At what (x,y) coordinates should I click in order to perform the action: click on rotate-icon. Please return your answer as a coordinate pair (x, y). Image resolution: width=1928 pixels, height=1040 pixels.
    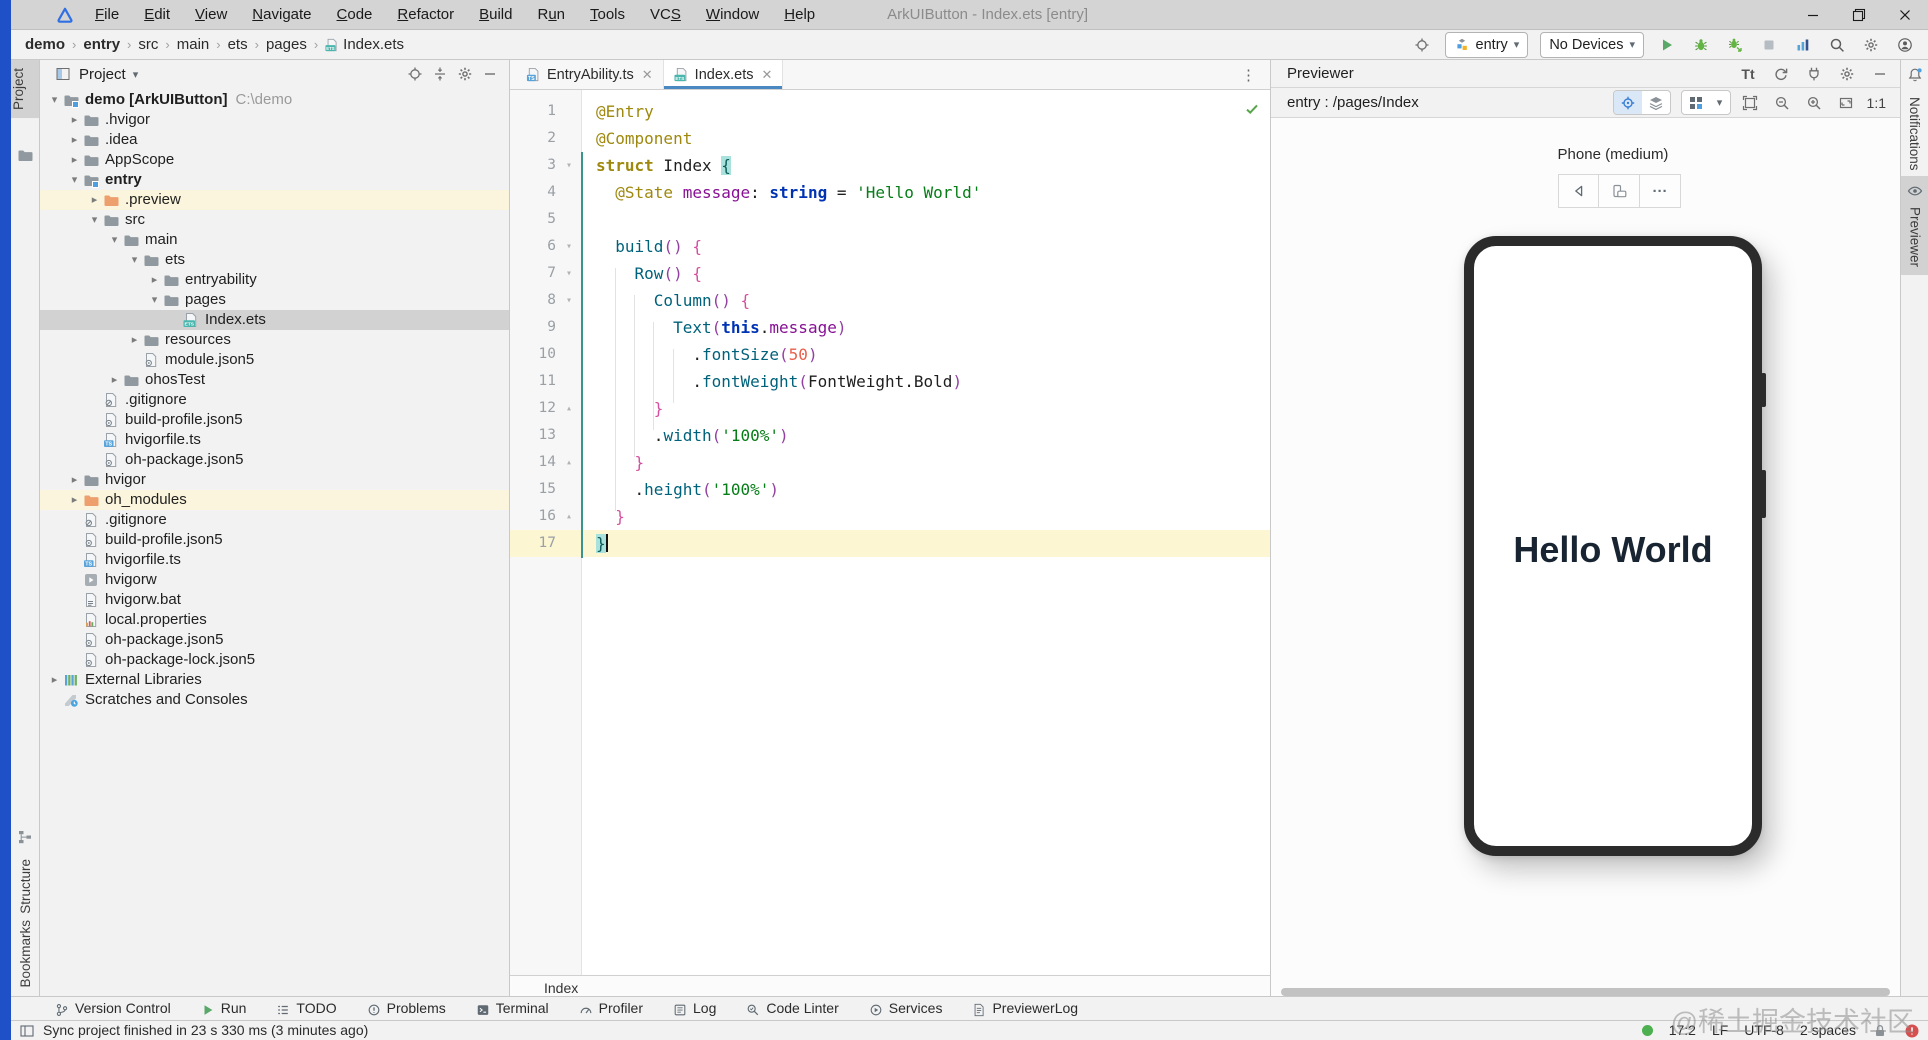
    Looking at the image, I should click on (1619, 191).